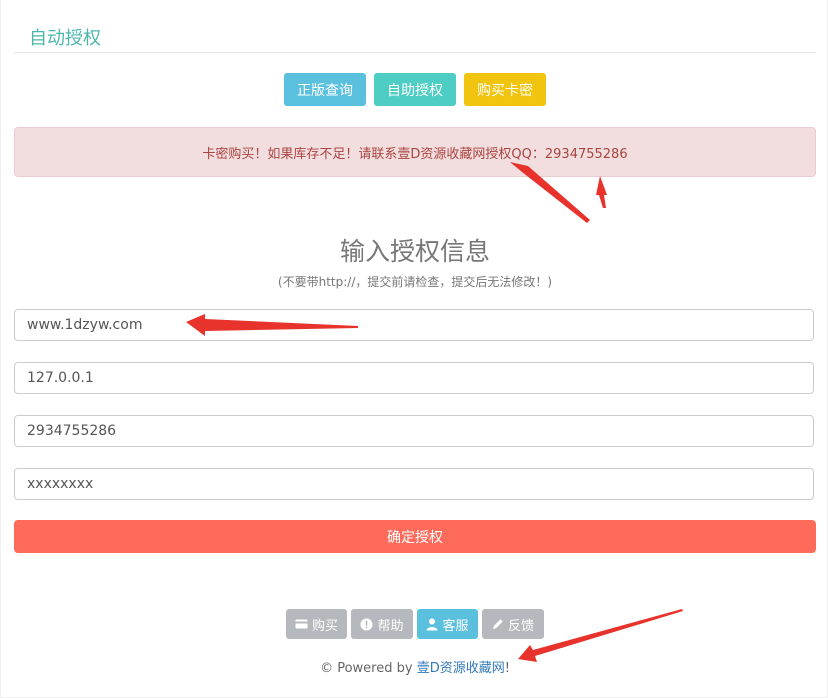 The width and height of the screenshot is (828, 698). I want to click on powered-prefix: © Powered by, so click(368, 668).